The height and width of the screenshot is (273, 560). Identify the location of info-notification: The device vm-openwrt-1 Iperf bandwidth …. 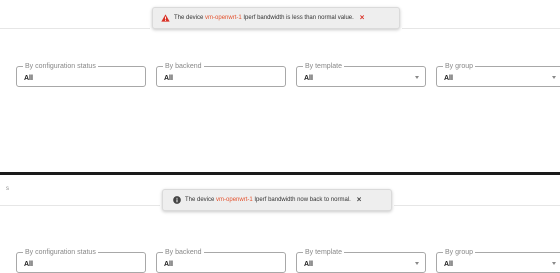
(277, 200).